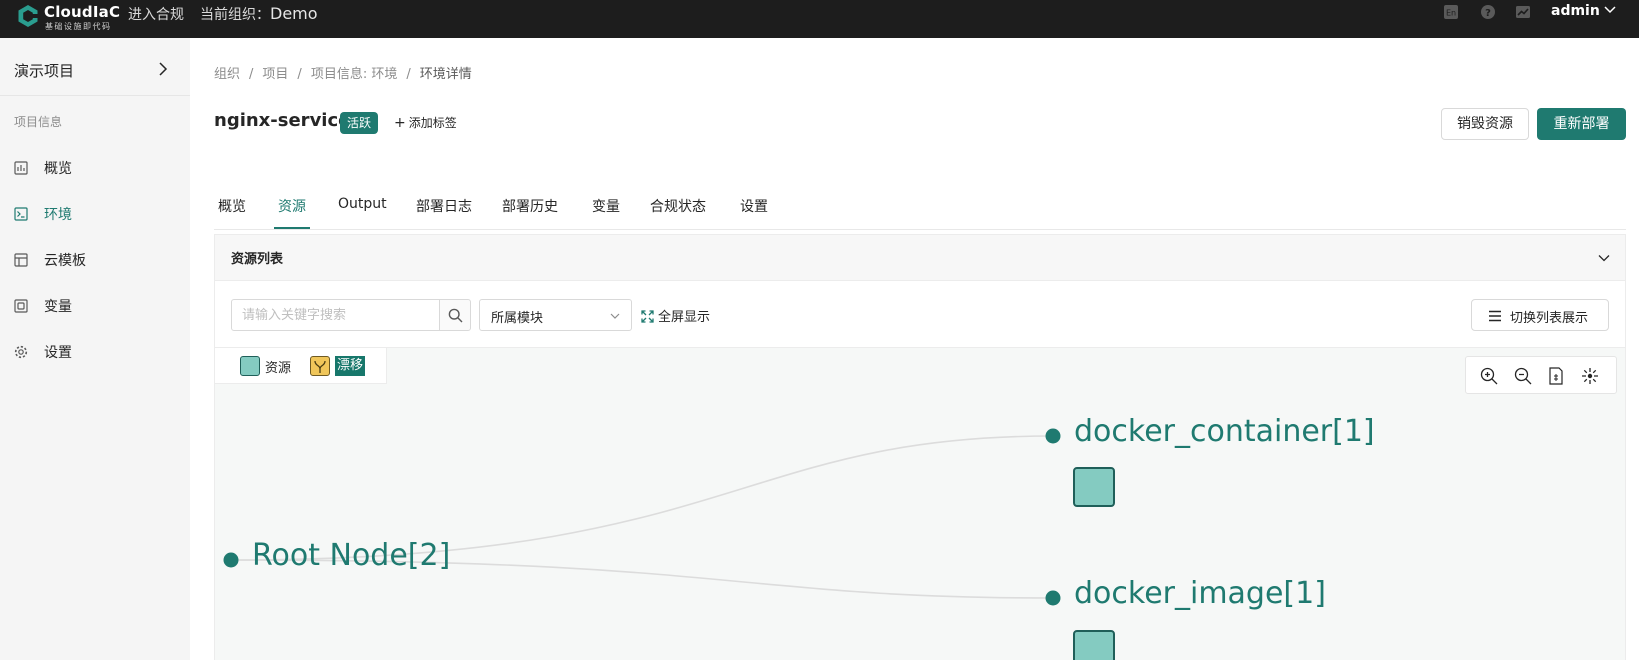  I want to click on tab-variables: 变量, so click(606, 206).